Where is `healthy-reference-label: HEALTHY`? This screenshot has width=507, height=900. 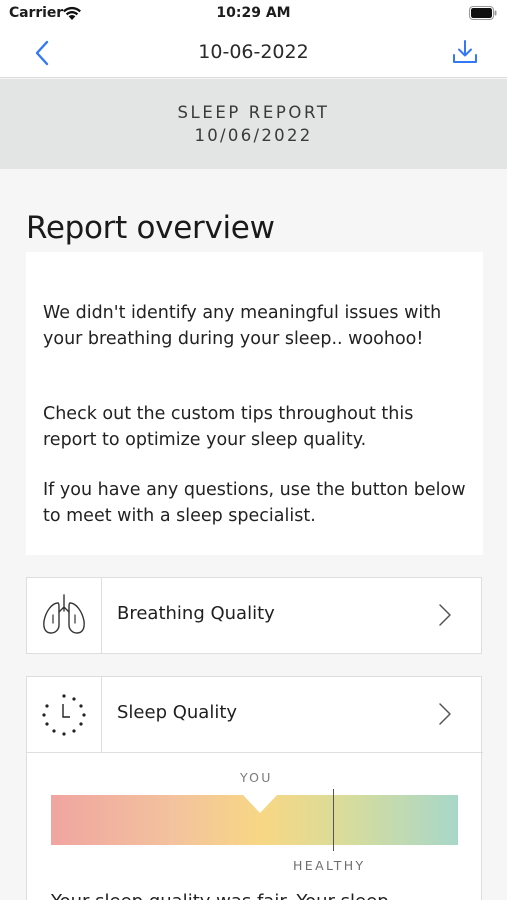
healthy-reference-label: HEALTHY is located at coordinates (329, 865).